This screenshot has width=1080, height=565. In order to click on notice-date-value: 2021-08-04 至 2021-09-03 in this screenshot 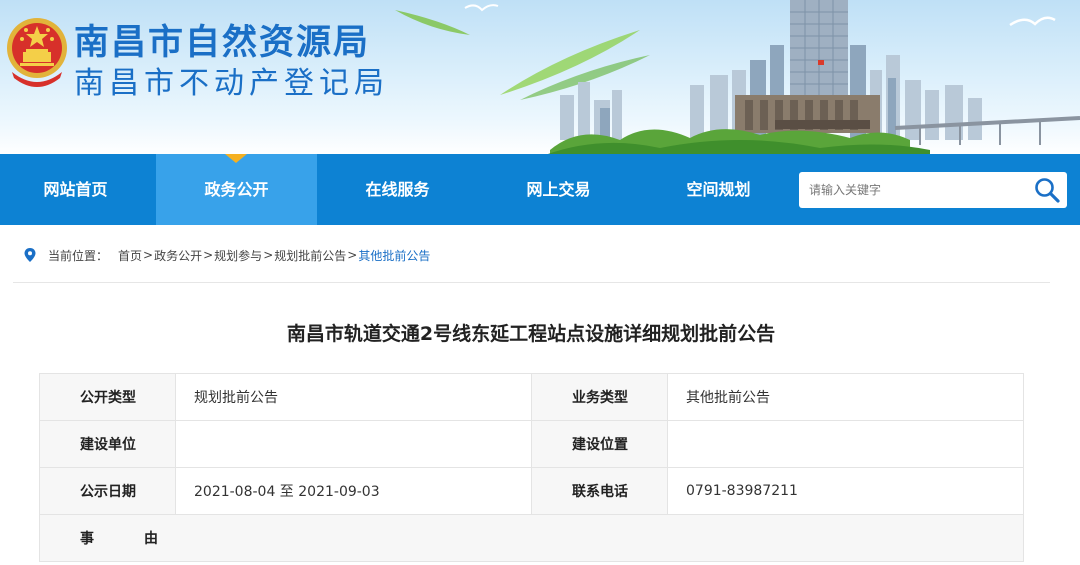, I will do `click(353, 491)`.